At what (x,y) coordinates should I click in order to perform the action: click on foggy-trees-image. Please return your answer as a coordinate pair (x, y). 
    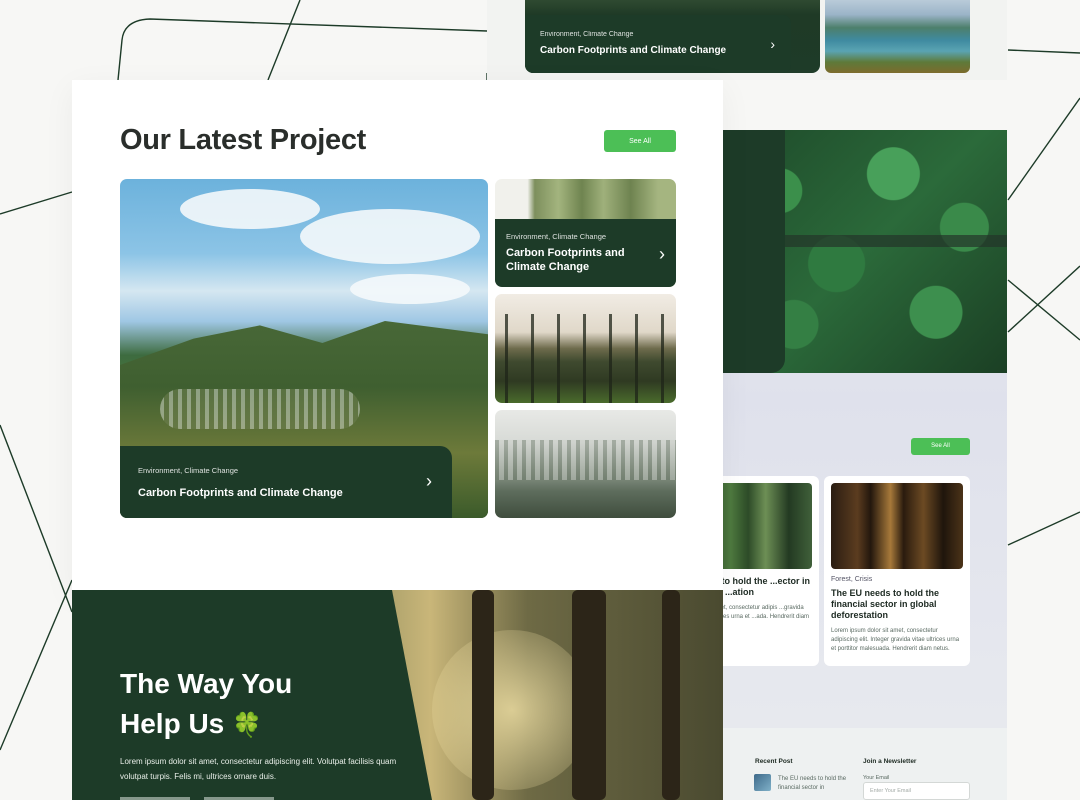
    Looking at the image, I should click on (585, 460).